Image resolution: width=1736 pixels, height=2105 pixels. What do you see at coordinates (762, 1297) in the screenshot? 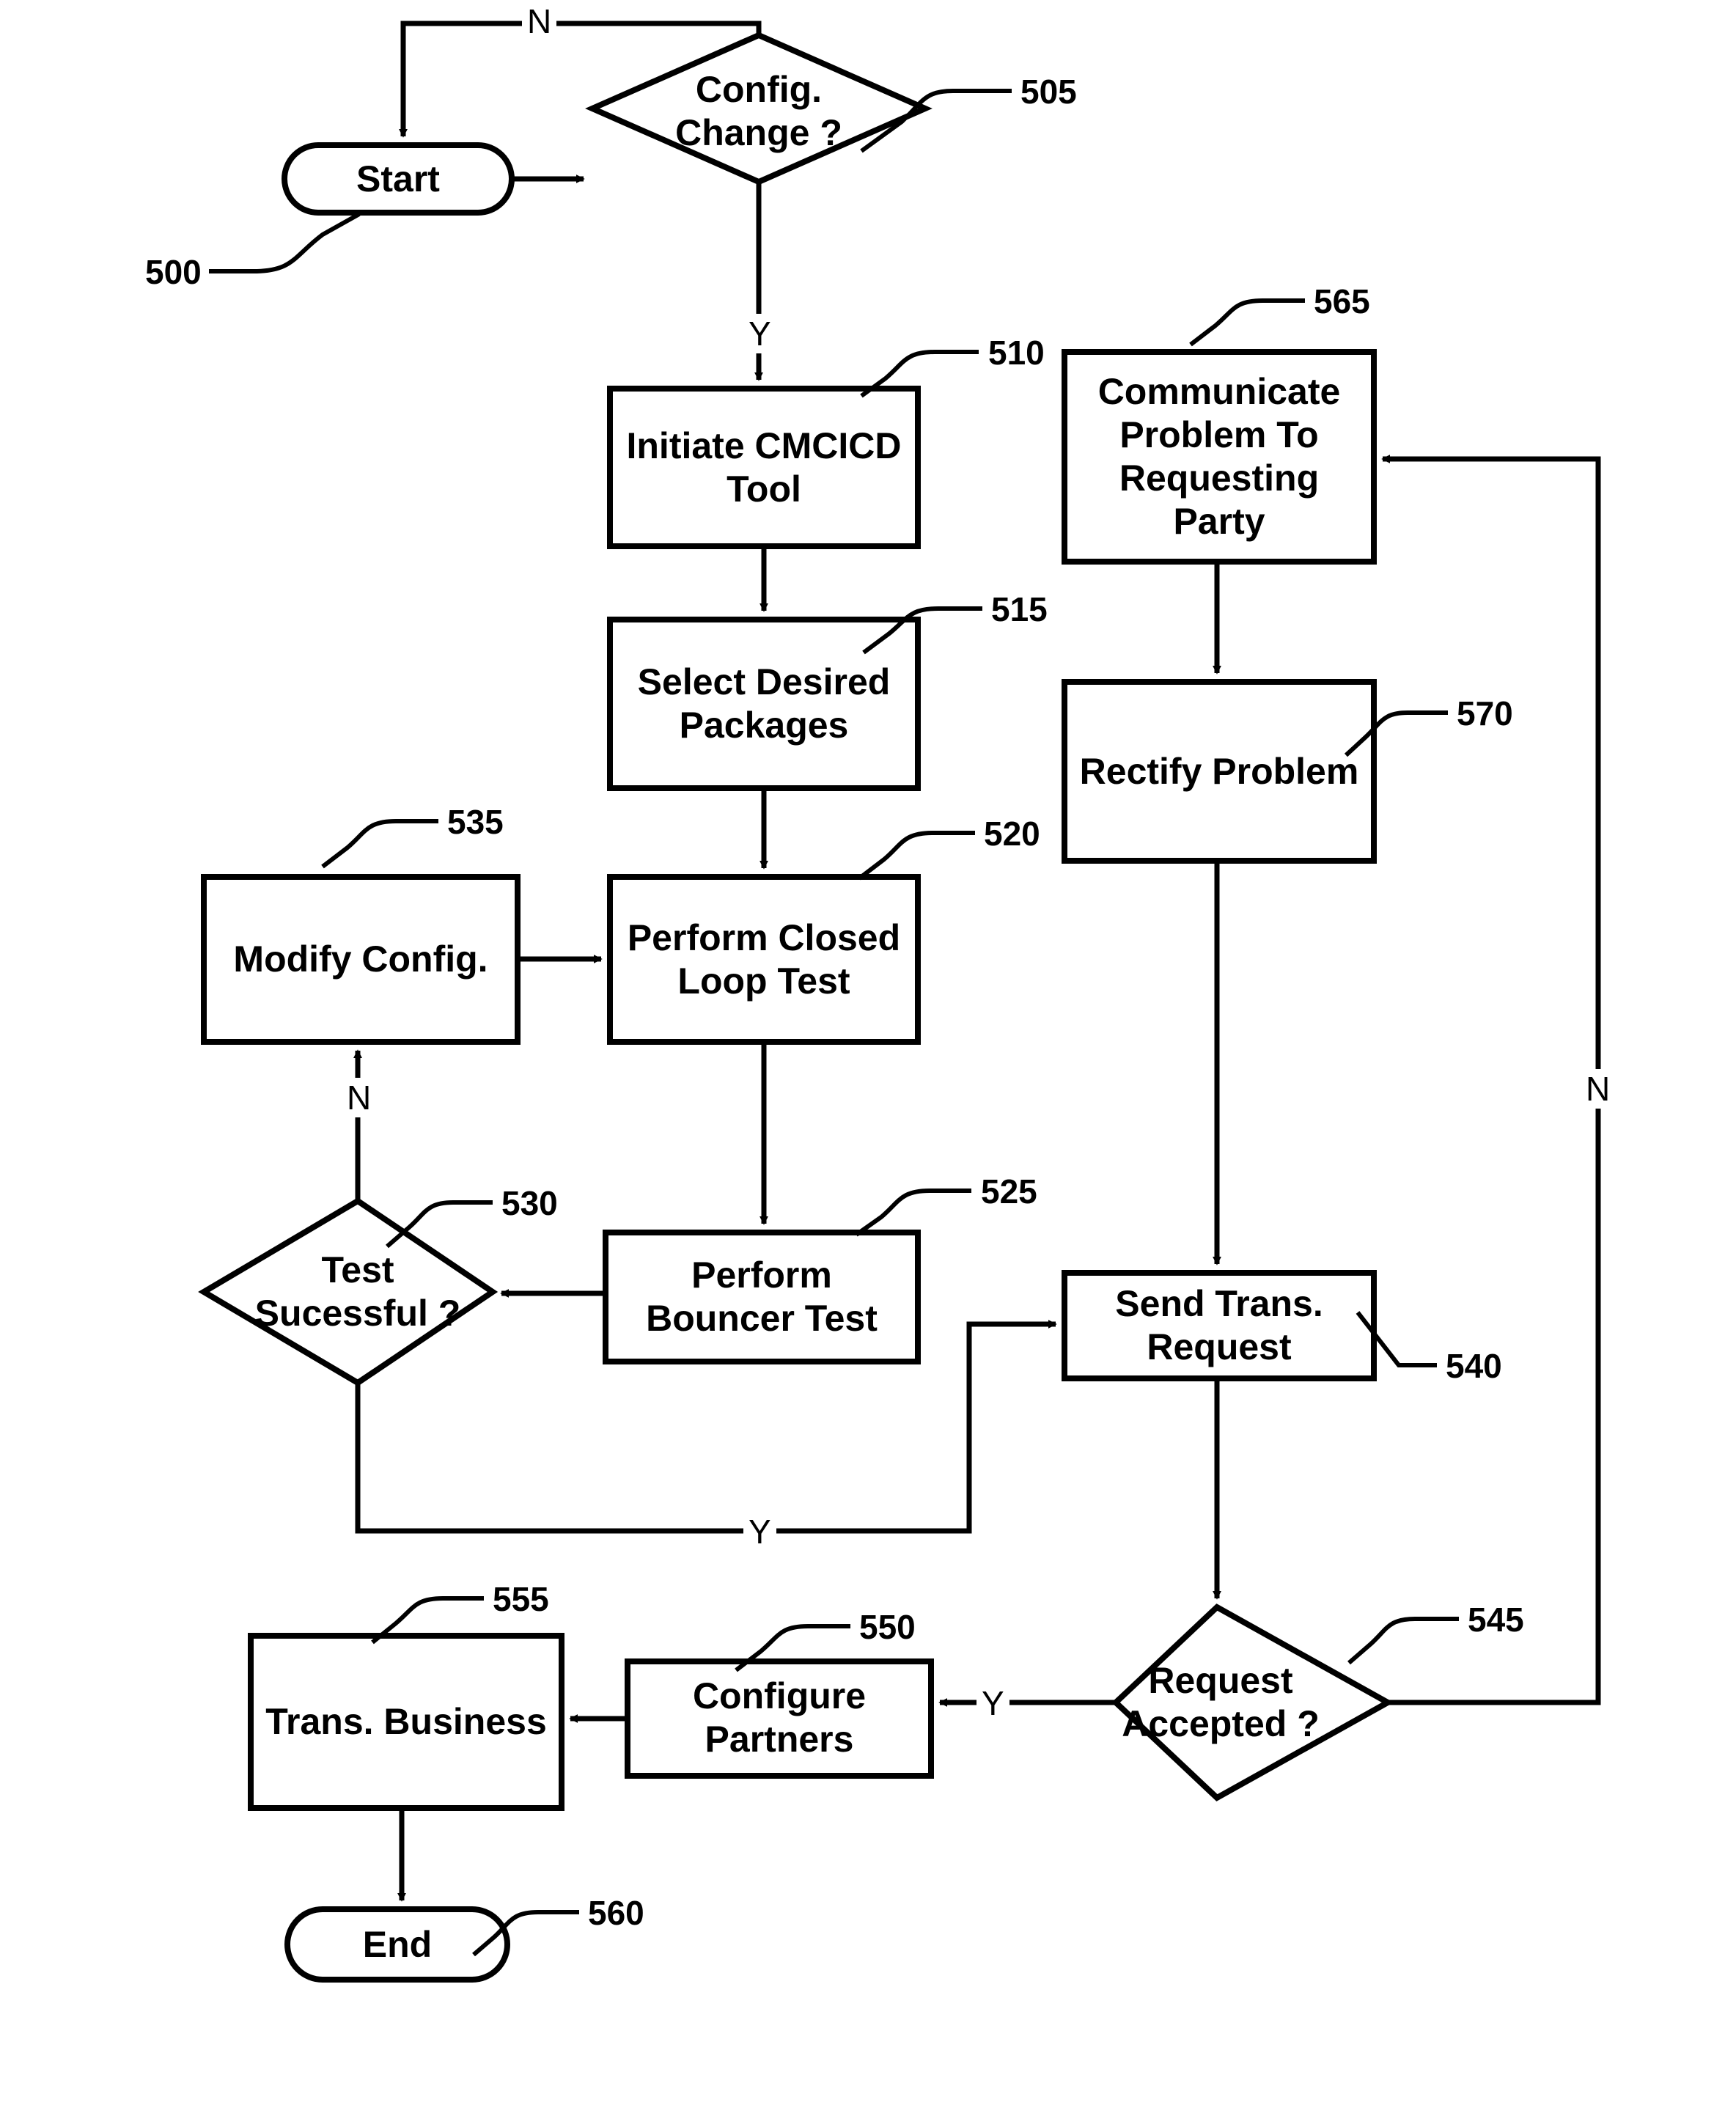
I see `shape-bouncer-test` at bounding box center [762, 1297].